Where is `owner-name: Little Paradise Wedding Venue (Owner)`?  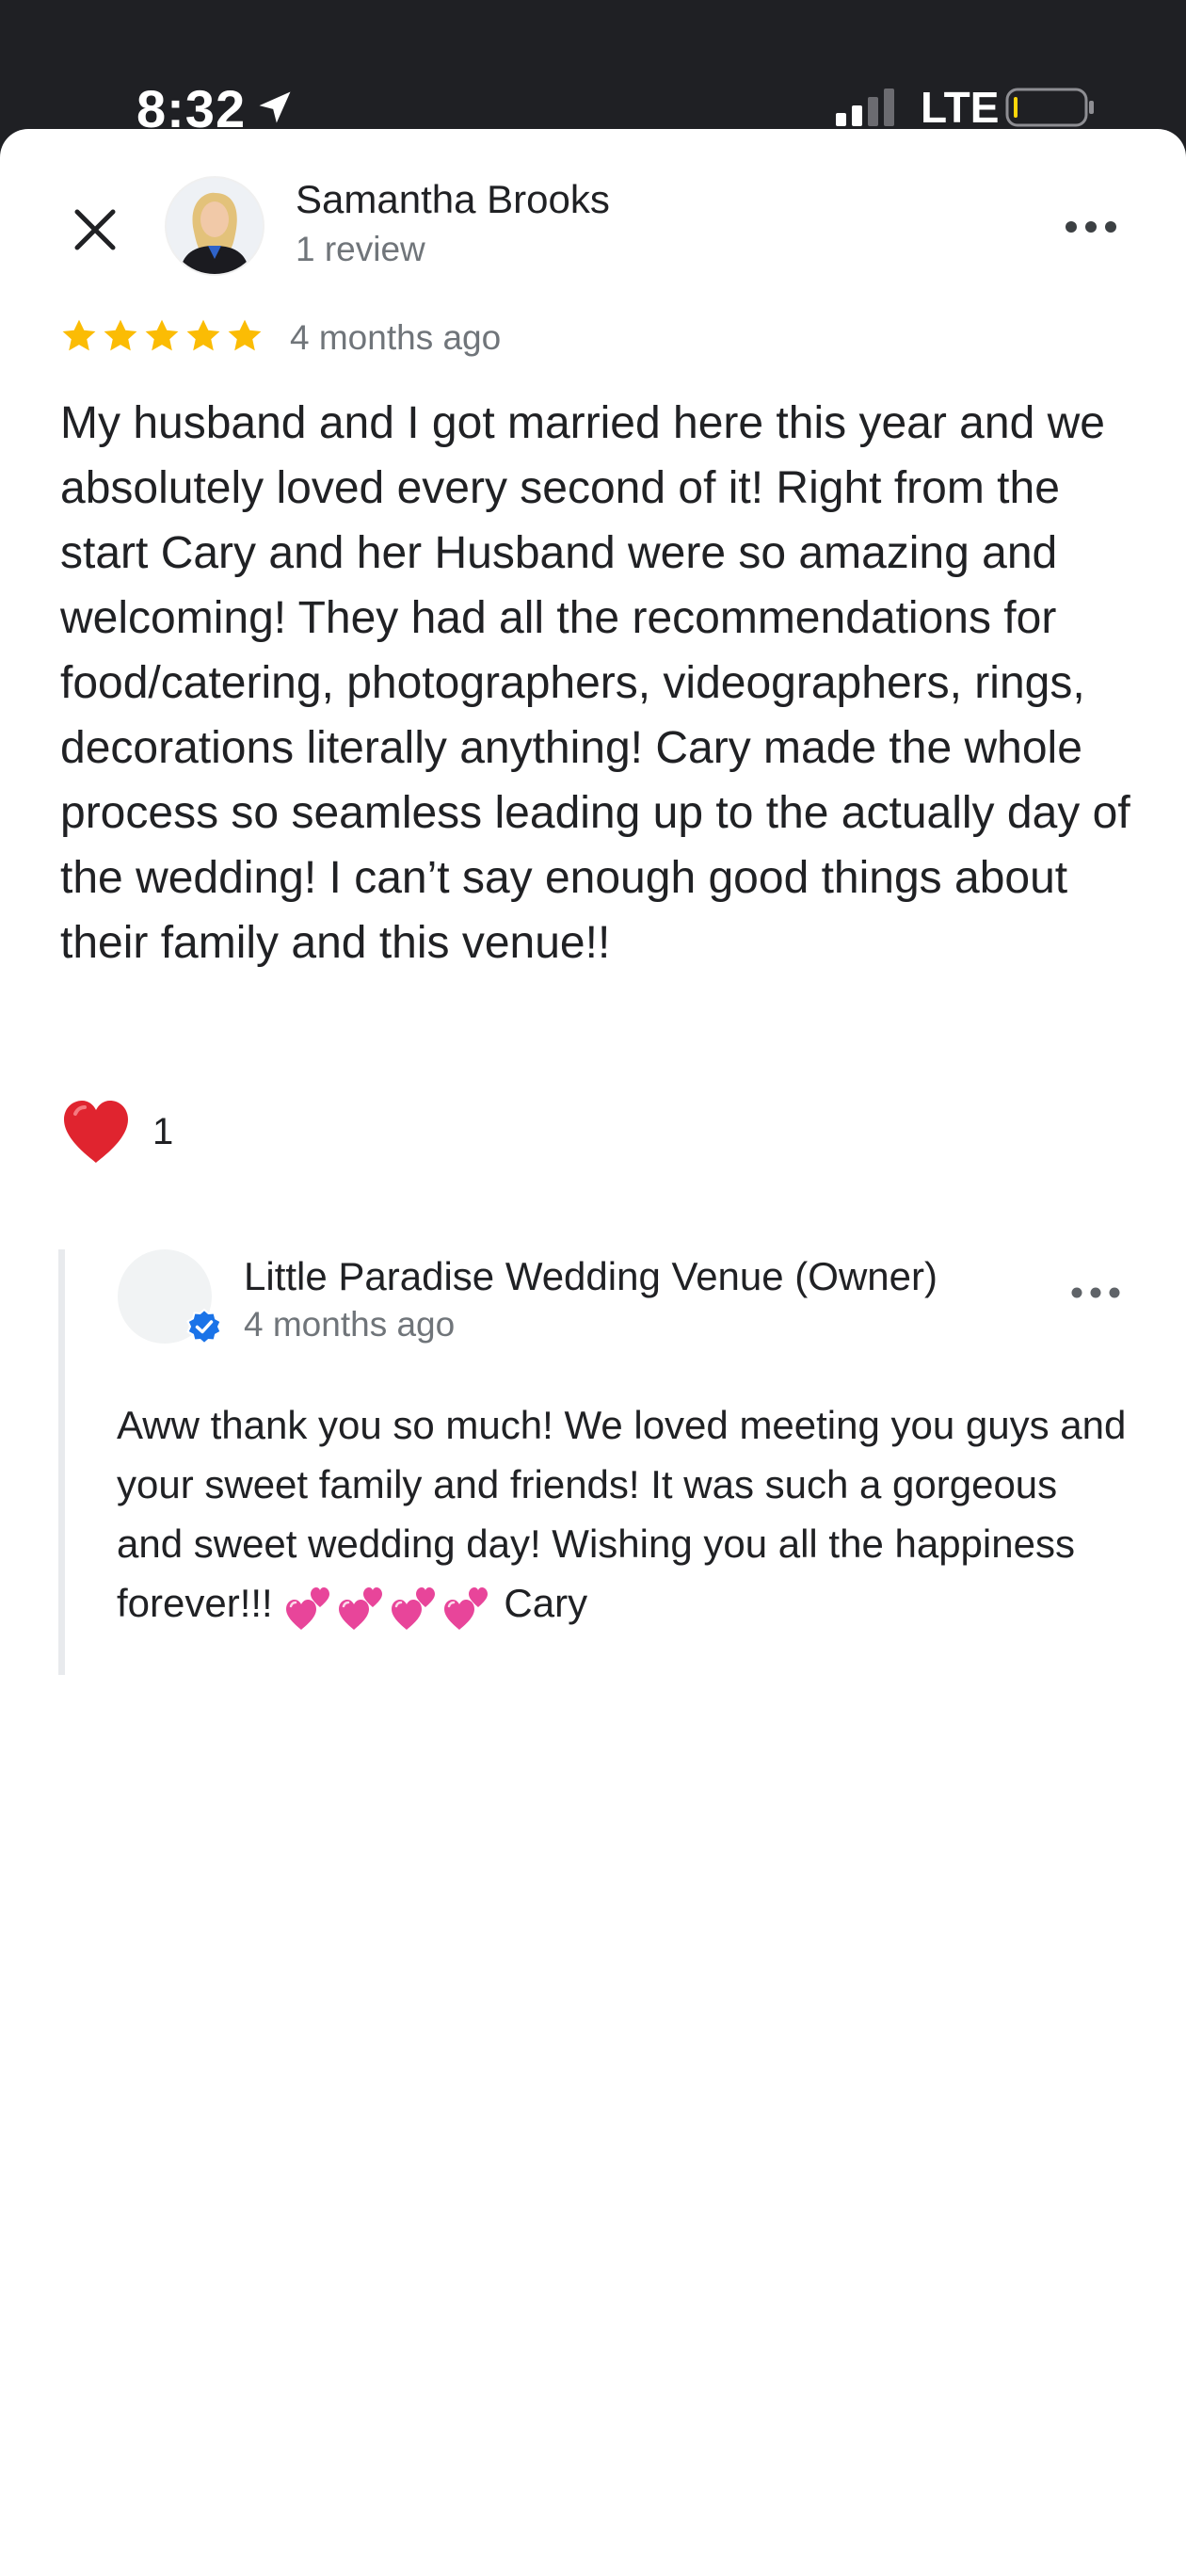
owner-name: Little Paradise Wedding Venue (Owner) is located at coordinates (591, 1276).